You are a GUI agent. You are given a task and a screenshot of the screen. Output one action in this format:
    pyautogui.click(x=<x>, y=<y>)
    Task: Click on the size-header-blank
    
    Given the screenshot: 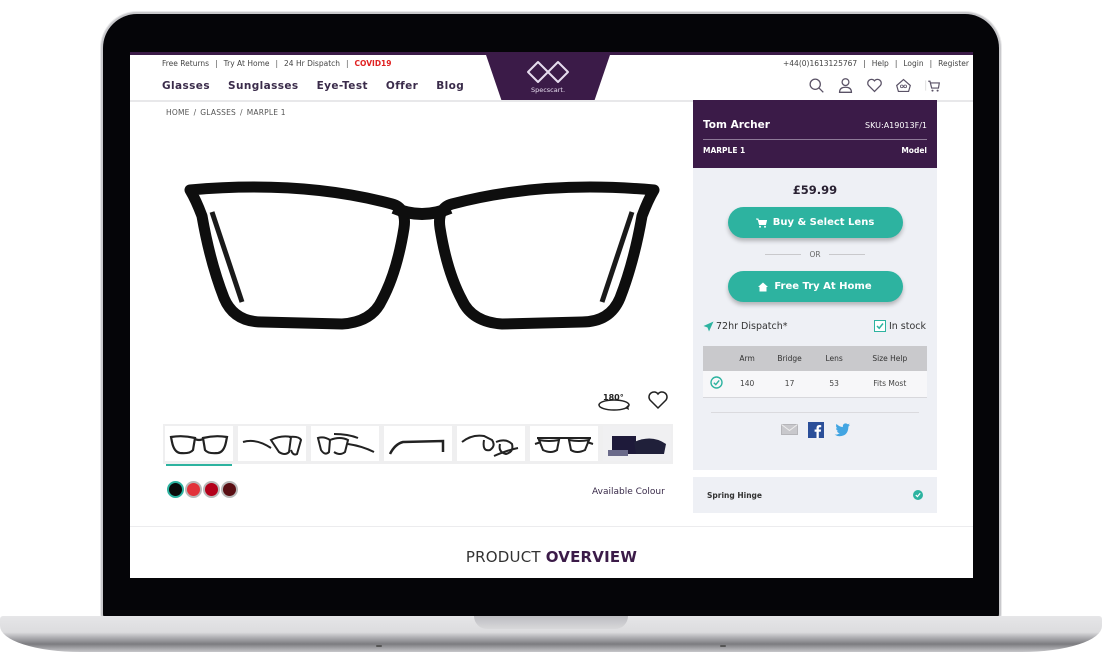 What is the action you would take?
    pyautogui.click(x=717, y=358)
    